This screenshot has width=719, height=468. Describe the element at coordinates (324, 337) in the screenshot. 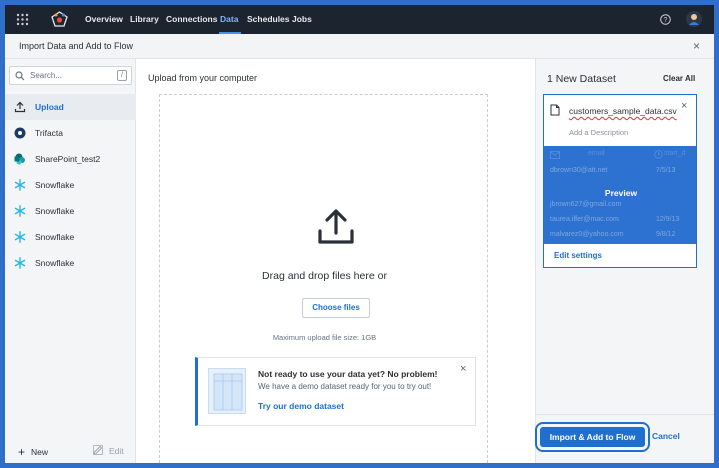

I see `max-upload-size-text: Maximum upload file size: 1GB` at that location.